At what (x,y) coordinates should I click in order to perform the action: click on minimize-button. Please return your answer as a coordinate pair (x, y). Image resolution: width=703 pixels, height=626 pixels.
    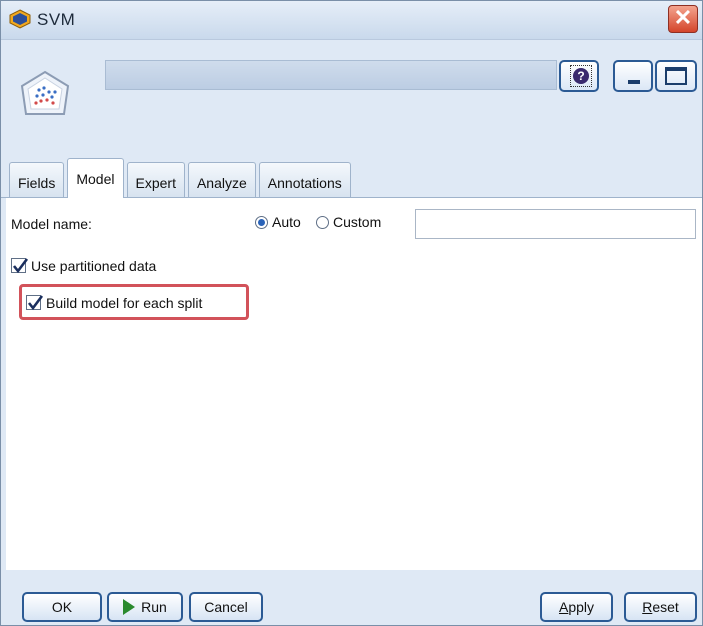
    Looking at the image, I should click on (633, 76).